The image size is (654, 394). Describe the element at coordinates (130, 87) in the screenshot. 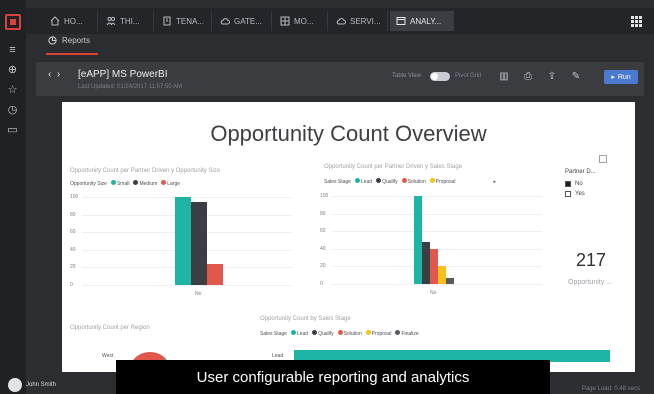

I see `last-updated: Last Updated: 01/24/2017 11:57:50 AM` at that location.